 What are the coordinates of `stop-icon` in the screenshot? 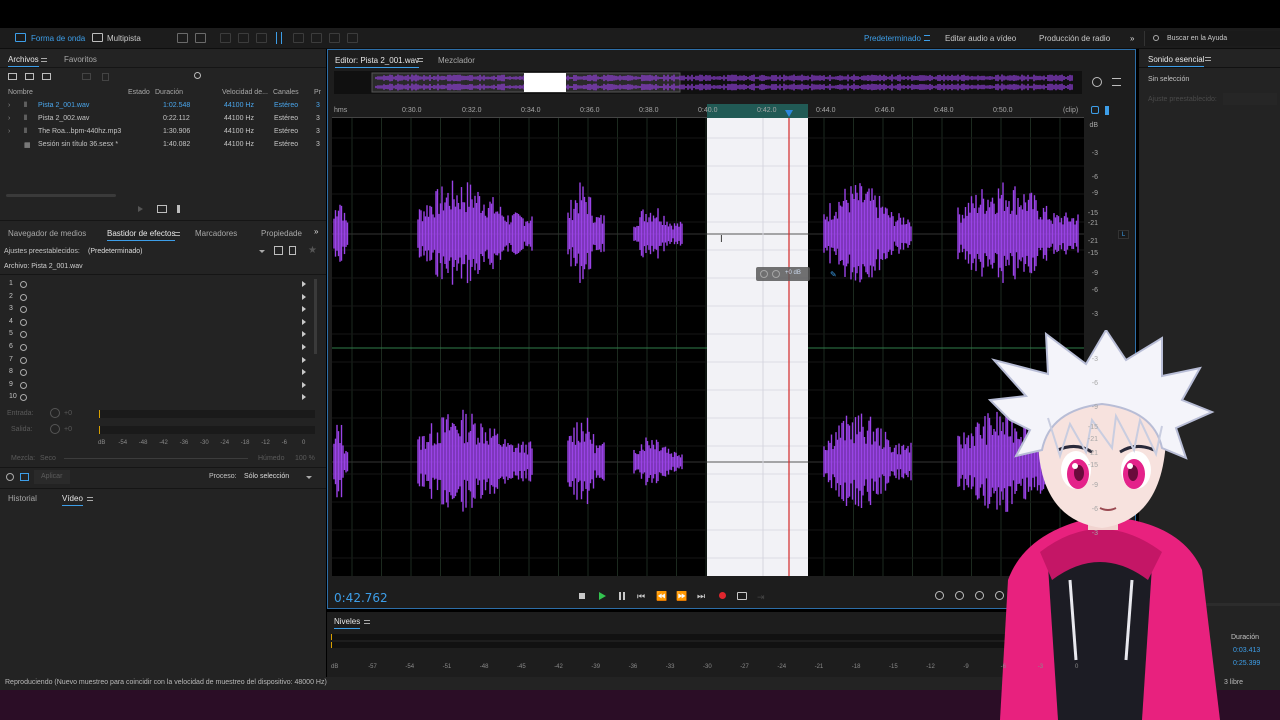 It's located at (582, 596).